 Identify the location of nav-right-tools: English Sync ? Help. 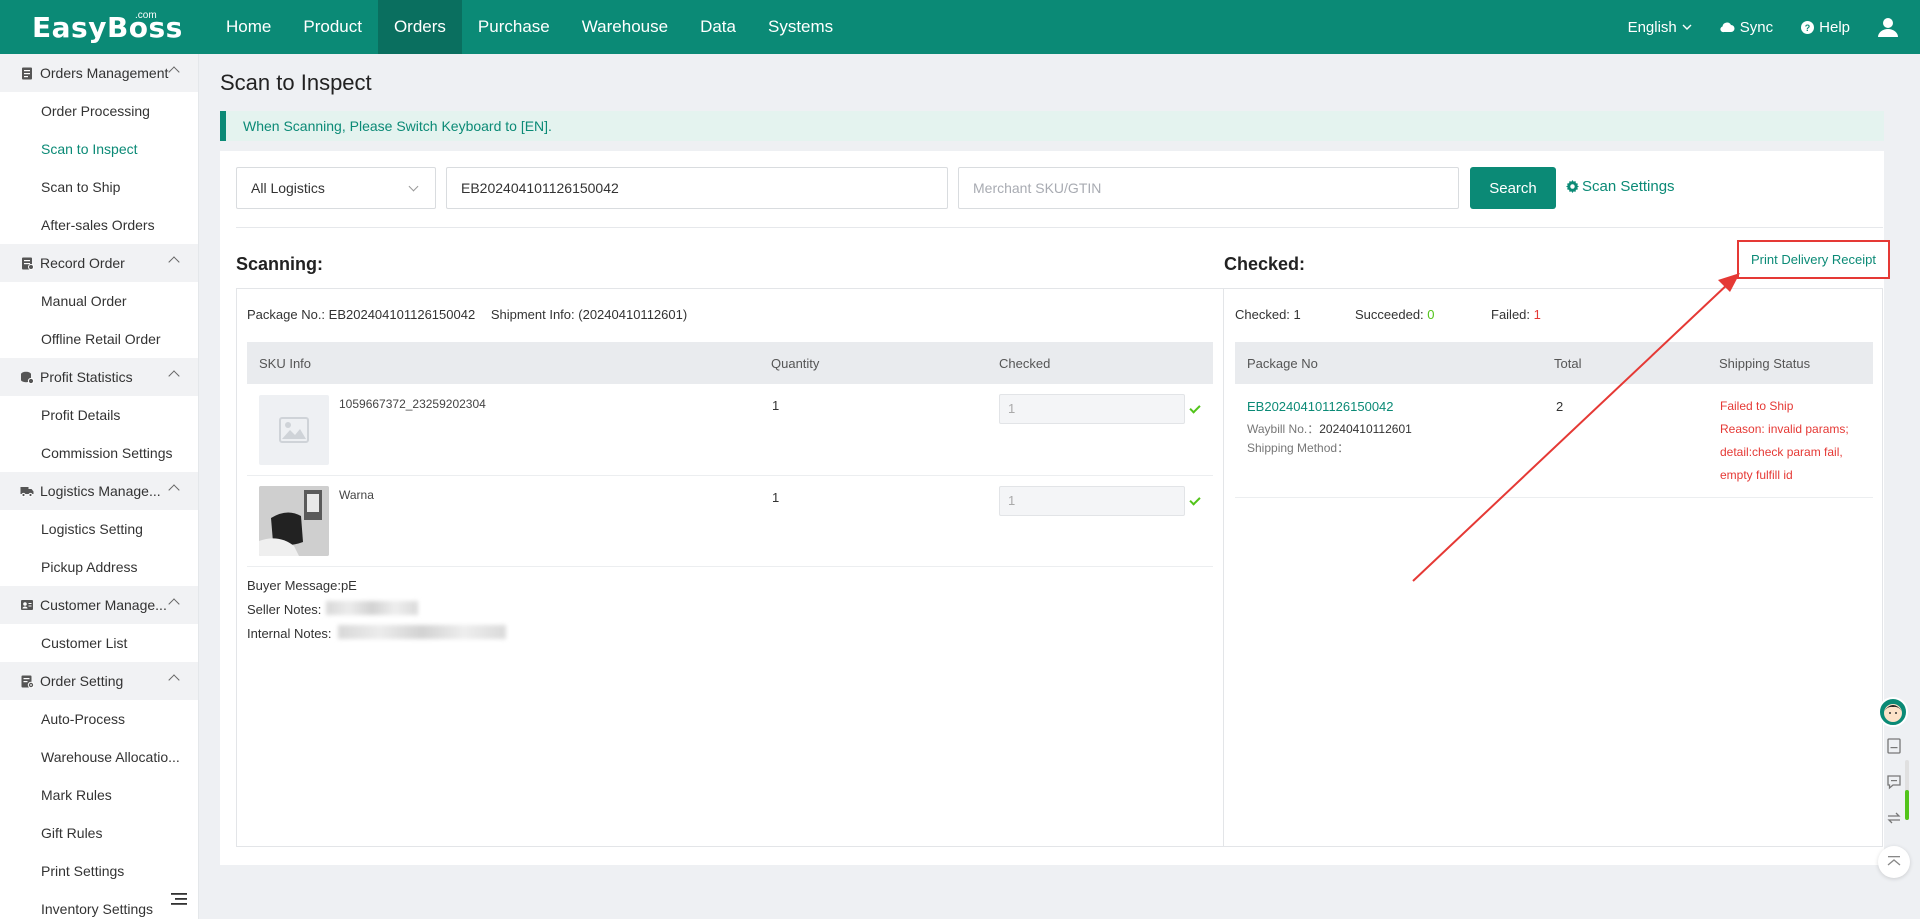
(1774, 27).